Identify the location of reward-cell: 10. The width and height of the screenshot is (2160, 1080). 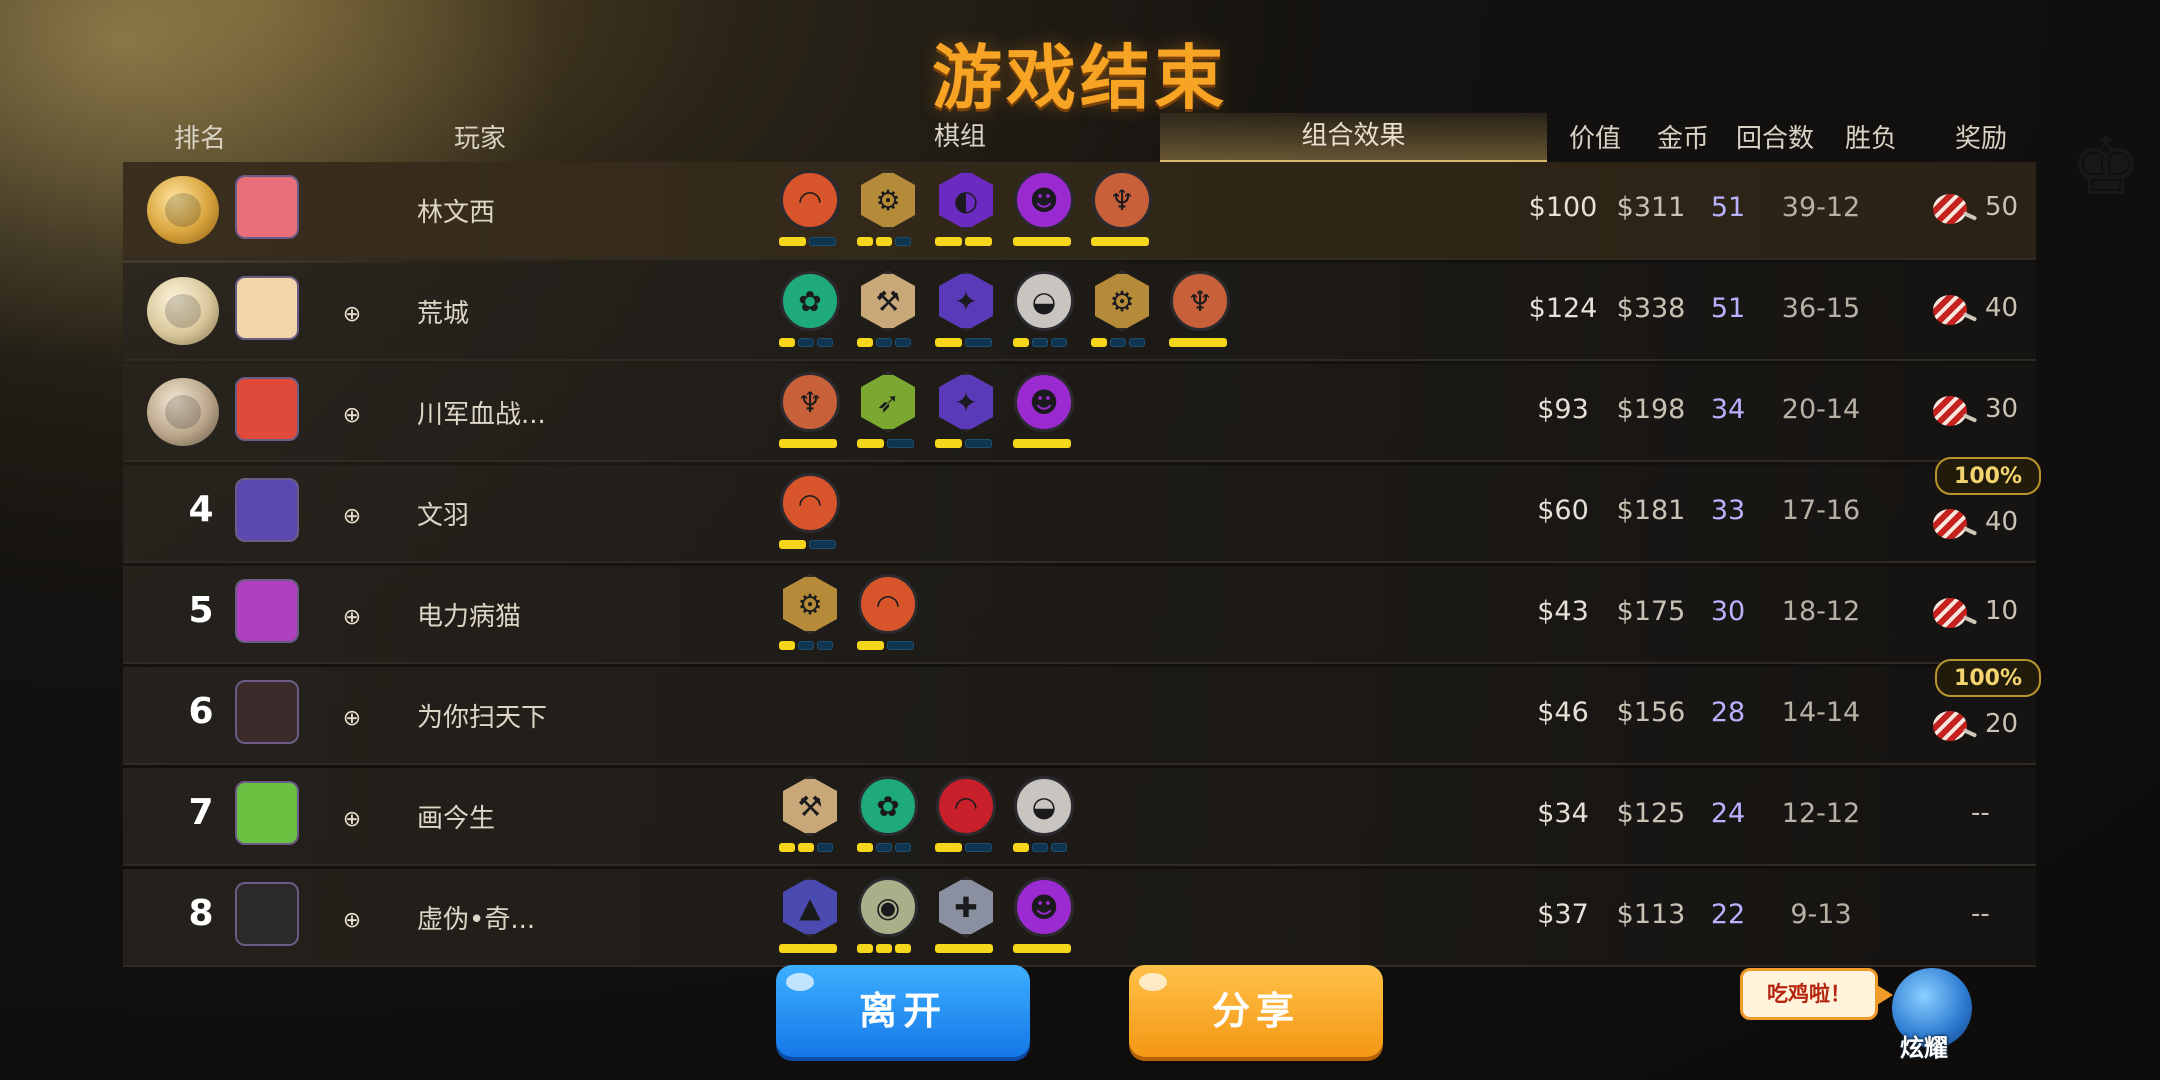
(1983, 616).